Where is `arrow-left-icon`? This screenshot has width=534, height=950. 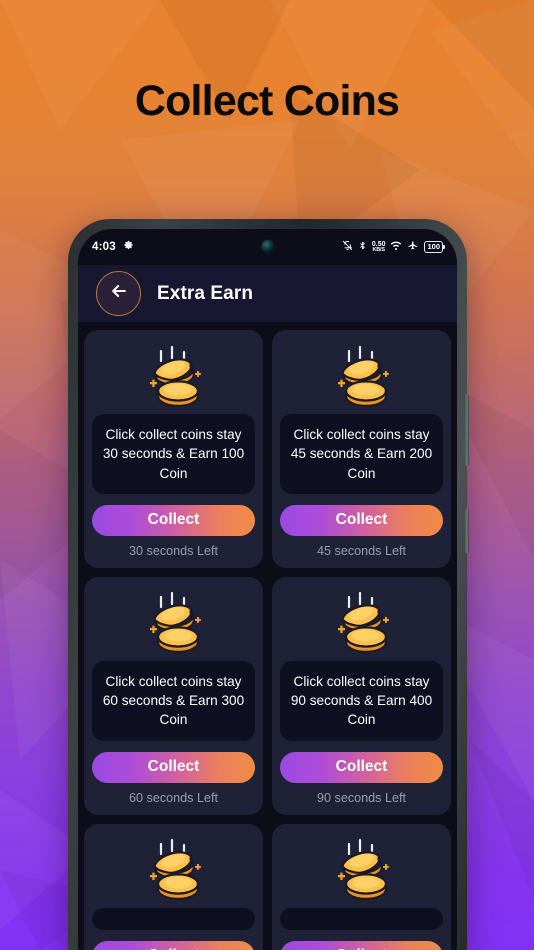
arrow-left-icon is located at coordinates (119, 293).